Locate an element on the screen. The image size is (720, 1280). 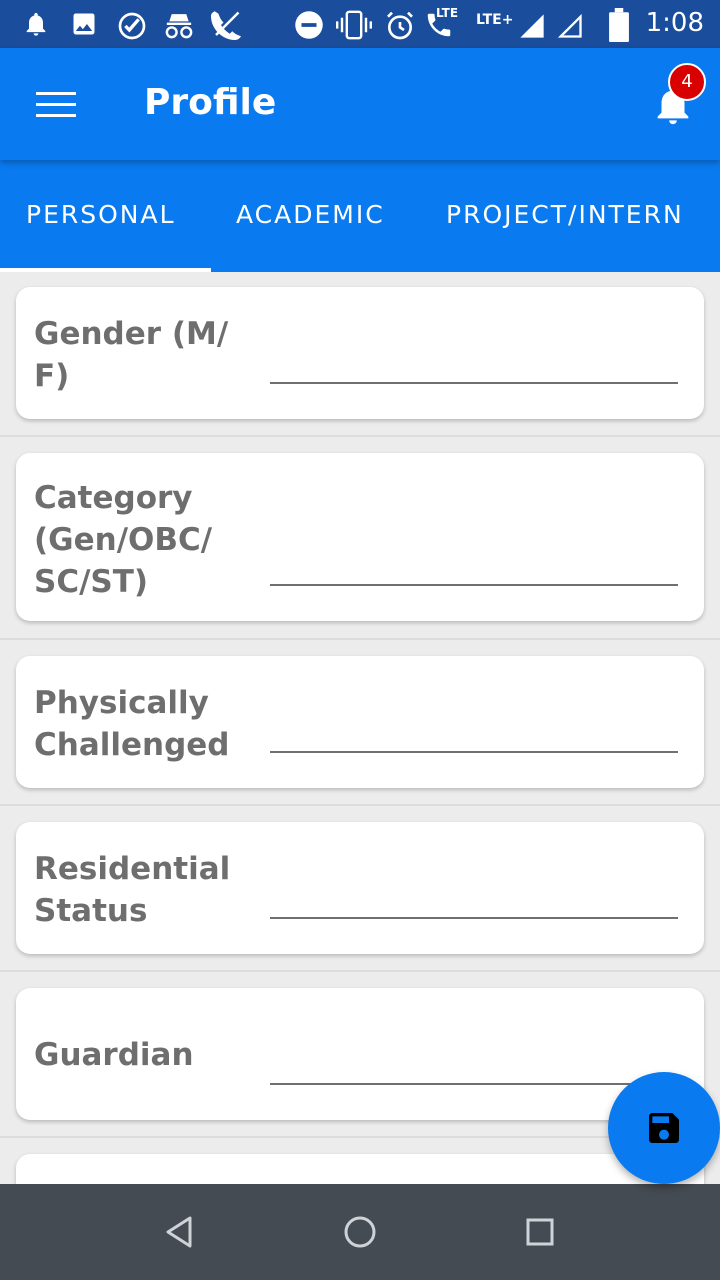
residential-status-field is located at coordinates (474, 899).